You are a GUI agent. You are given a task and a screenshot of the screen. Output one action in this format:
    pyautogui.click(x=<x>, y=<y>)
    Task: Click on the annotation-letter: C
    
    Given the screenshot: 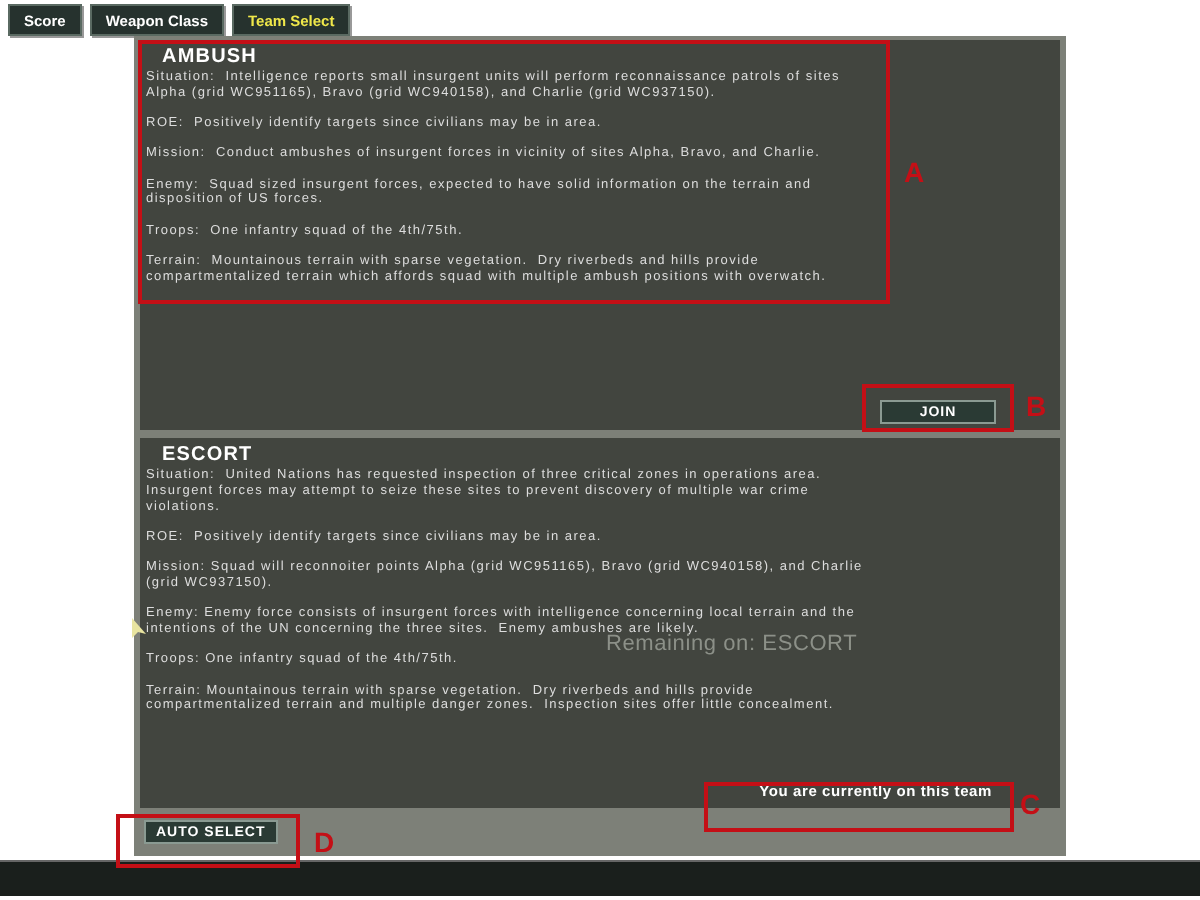 What is the action you would take?
    pyautogui.click(x=1030, y=804)
    